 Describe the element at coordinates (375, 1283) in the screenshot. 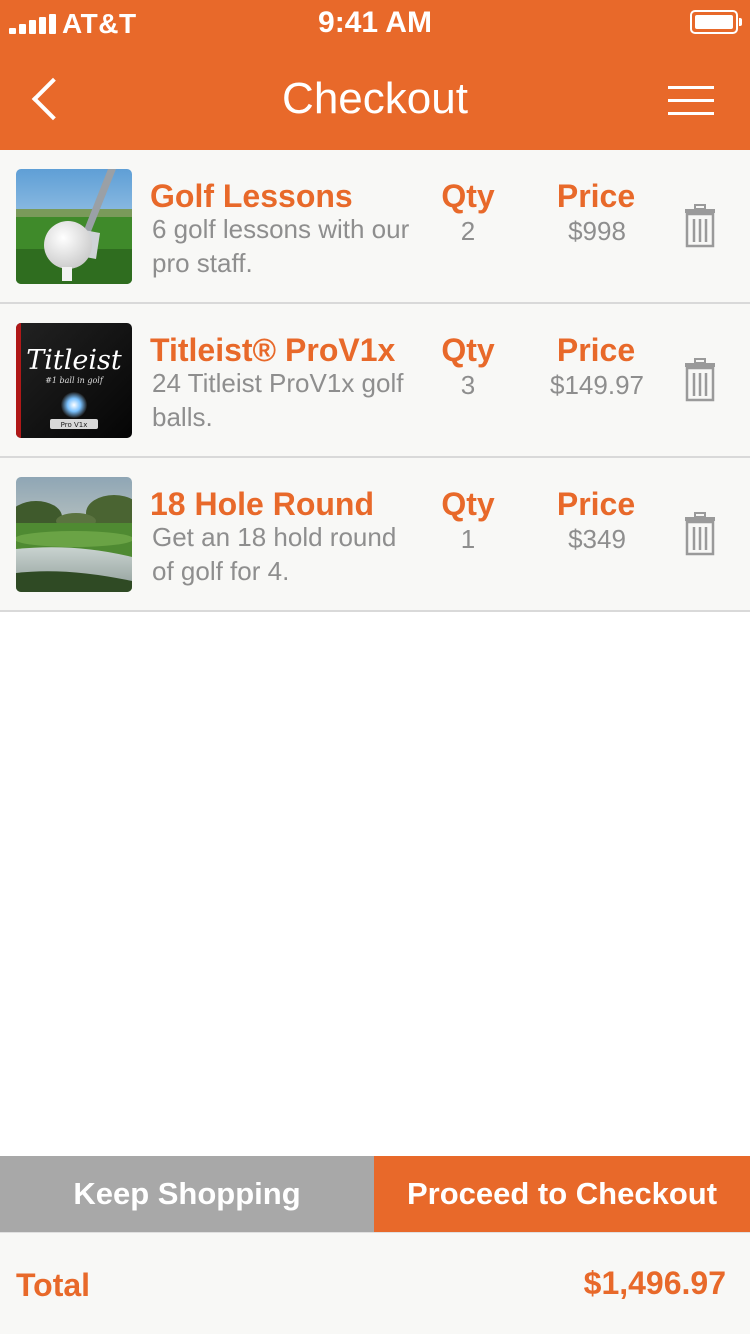

I see `total-bar: Total $1,496.97` at that location.